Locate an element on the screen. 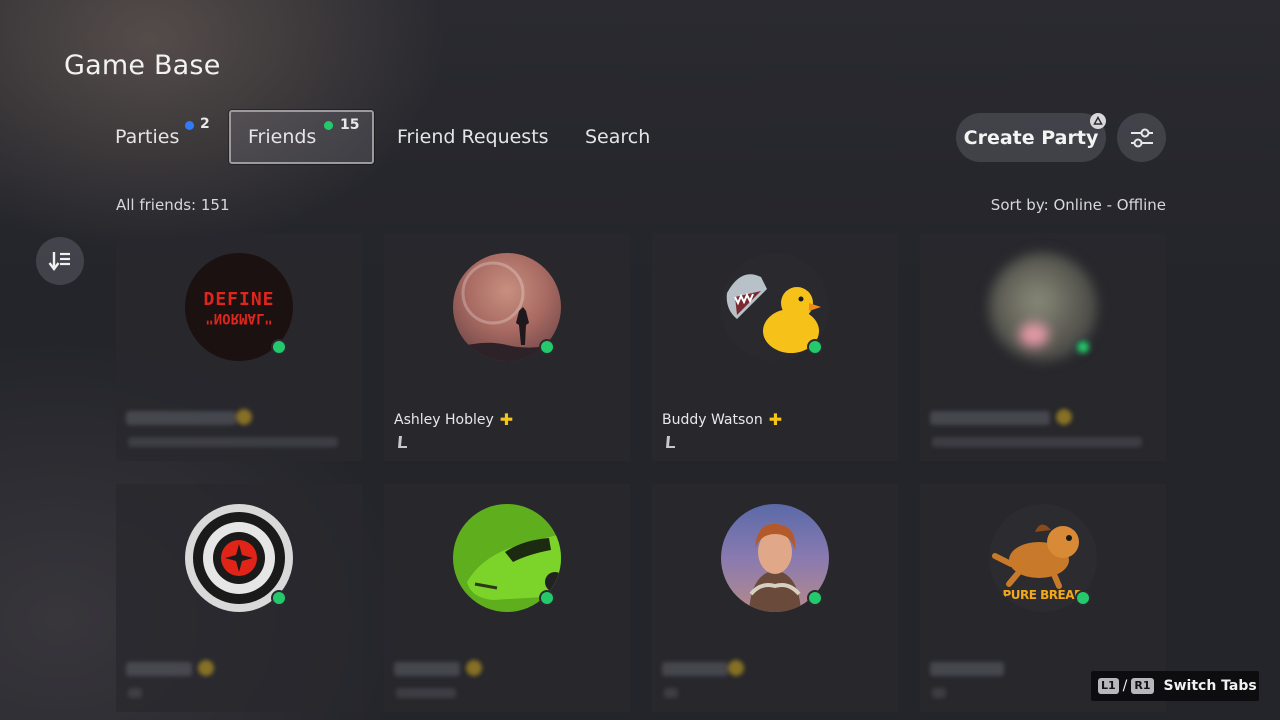 The width and height of the screenshot is (1280, 720). switch-tabs-hint: L1 / R1 Switch Tabs is located at coordinates (1175, 686).